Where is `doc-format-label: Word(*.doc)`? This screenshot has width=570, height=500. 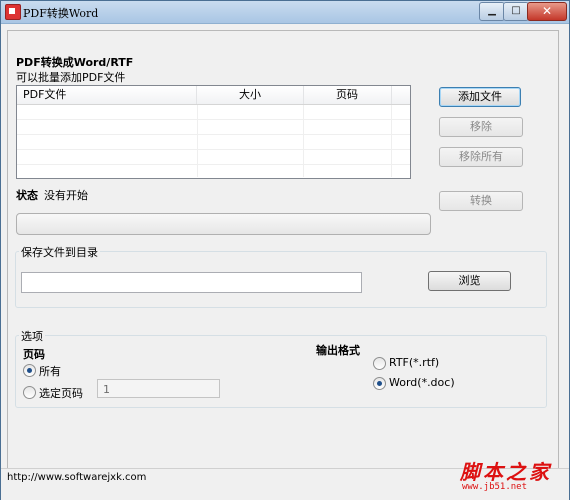
doc-format-label: Word(*.doc) is located at coordinates (422, 382).